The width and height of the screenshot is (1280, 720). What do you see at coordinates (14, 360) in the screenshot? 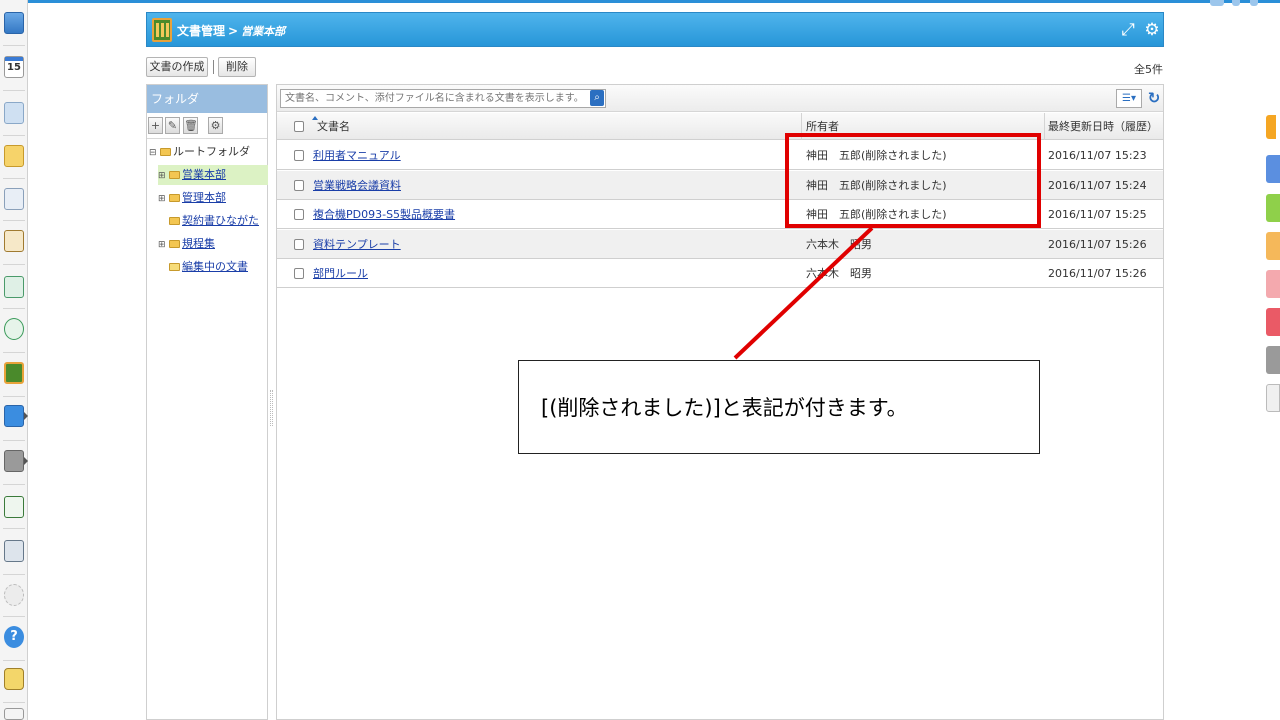
I see `app-launcher-sidebar: 15 ?` at bounding box center [14, 360].